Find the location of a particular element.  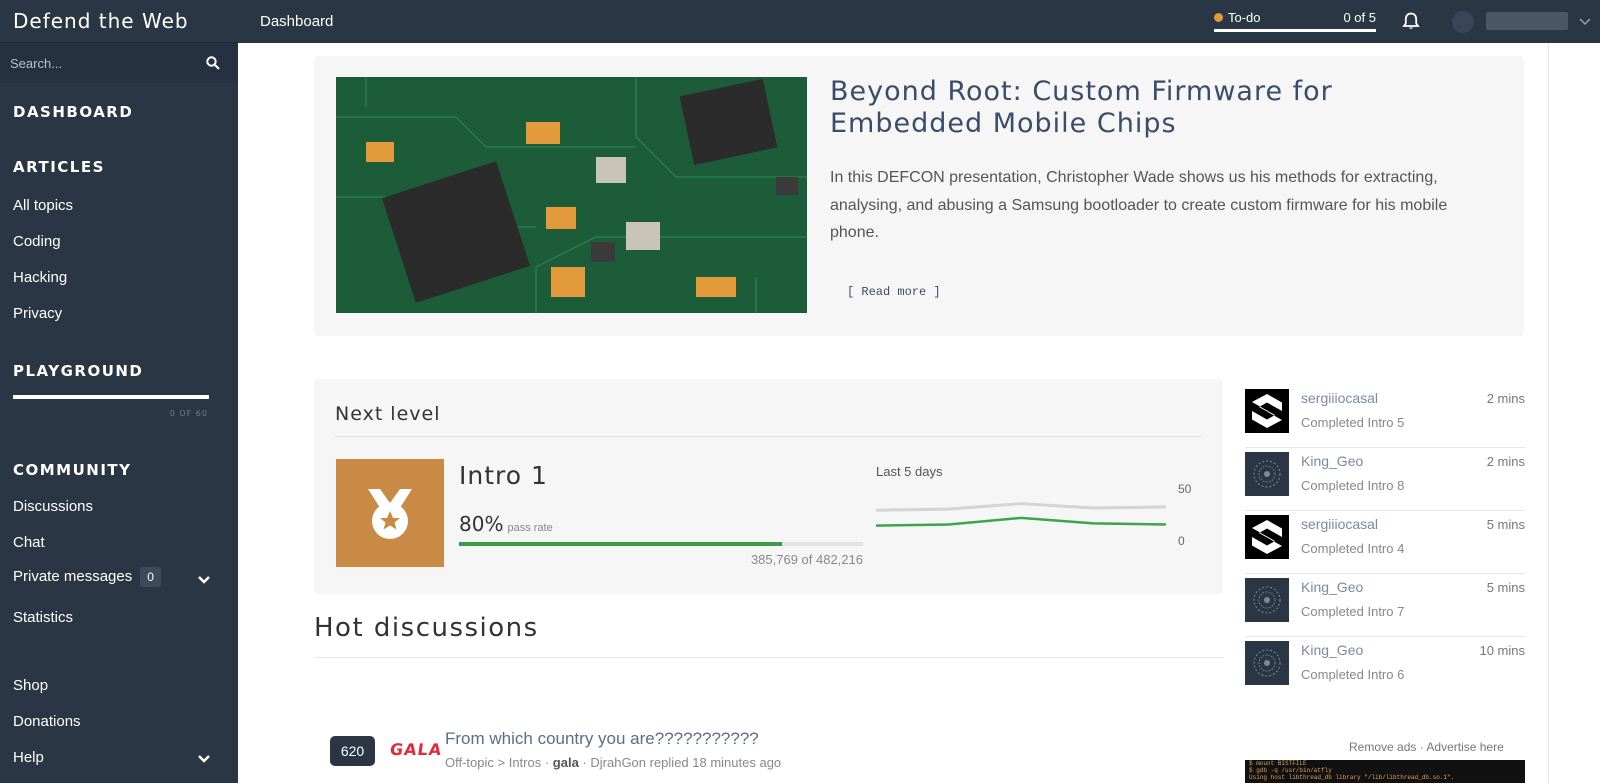

pass-rate: 80% pass rate is located at coordinates (506, 524).